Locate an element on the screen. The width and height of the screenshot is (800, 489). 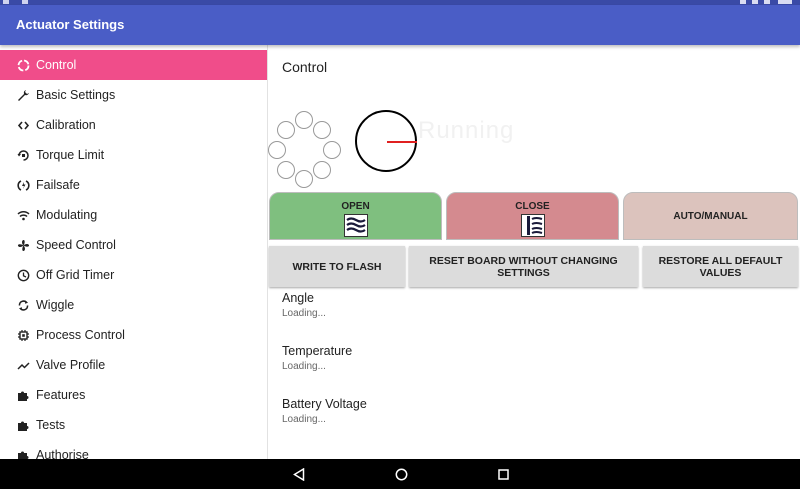
fan-icon is located at coordinates (23, 245).